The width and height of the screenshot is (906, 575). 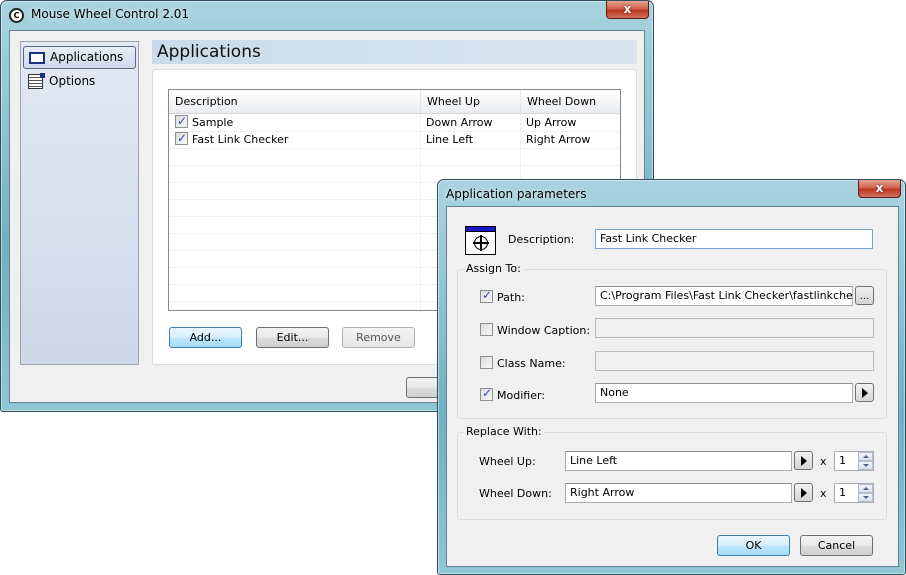 I want to click on list-header: Description Wheel Up Wheel Down, so click(x=394, y=102).